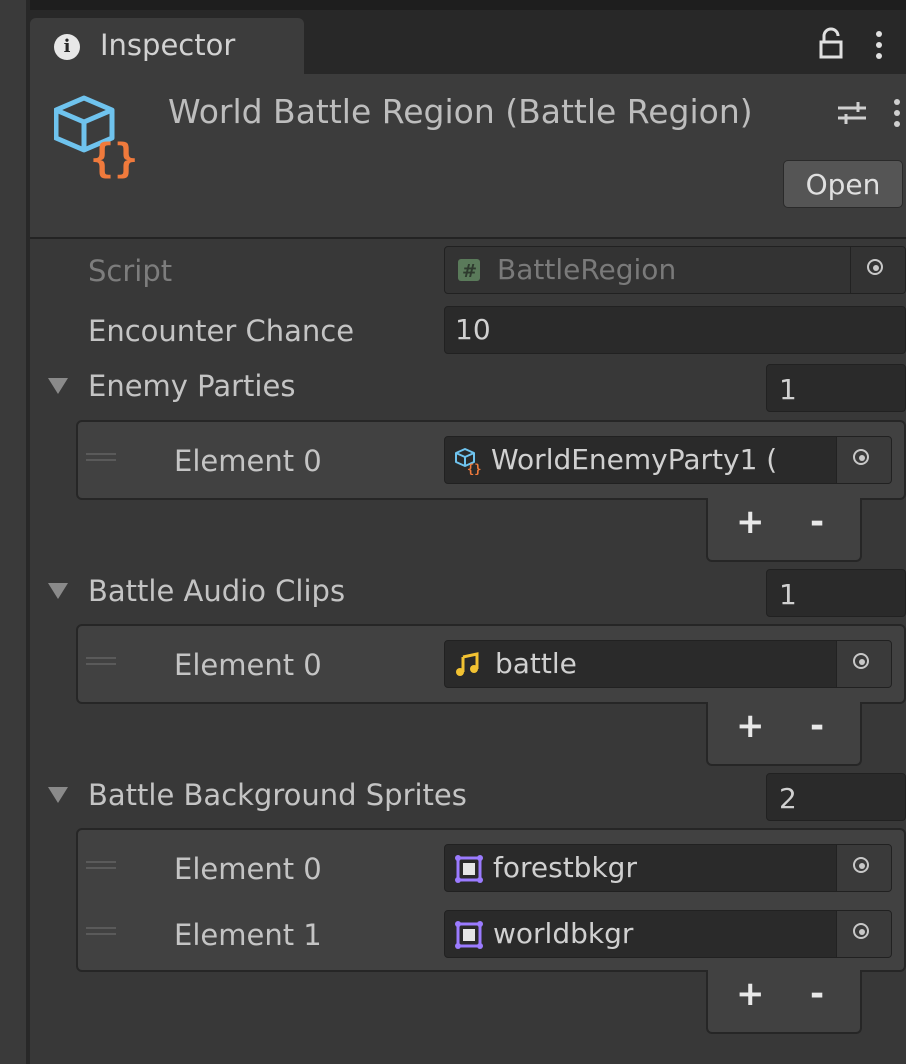 The height and width of the screenshot is (1064, 906). Describe the element at coordinates (536, 663) in the screenshot. I see `element-value: battle` at that location.